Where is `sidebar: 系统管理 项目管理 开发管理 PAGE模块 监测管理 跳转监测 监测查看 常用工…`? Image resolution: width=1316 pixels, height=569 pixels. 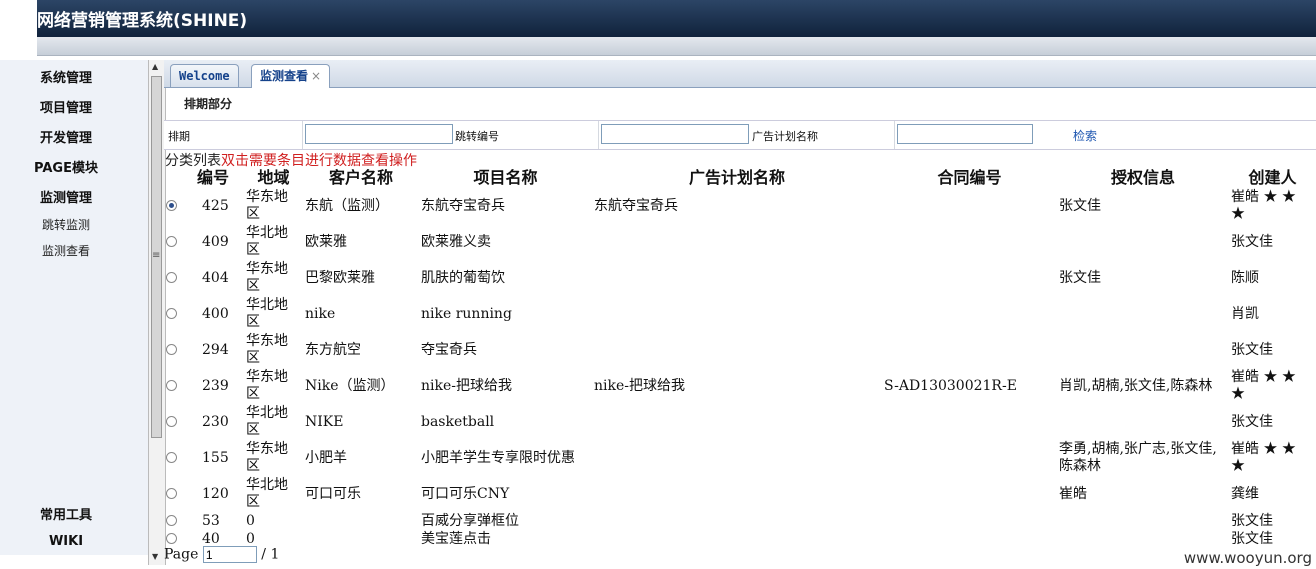 sidebar: 系统管理 项目管理 开发管理 PAGE模块 监测管理 跳转监测 监测查看 常用工… is located at coordinates (74, 307).